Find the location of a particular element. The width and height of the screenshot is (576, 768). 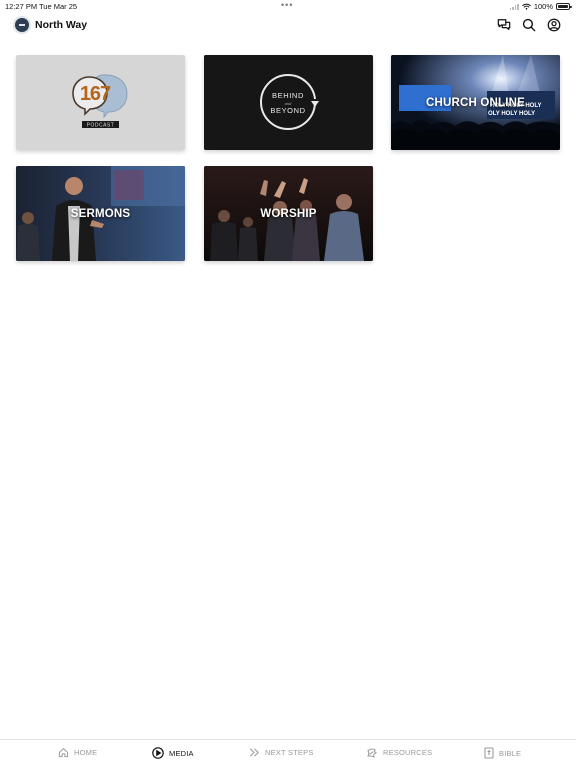

tab-media-label: MEDIA is located at coordinates (181, 753).